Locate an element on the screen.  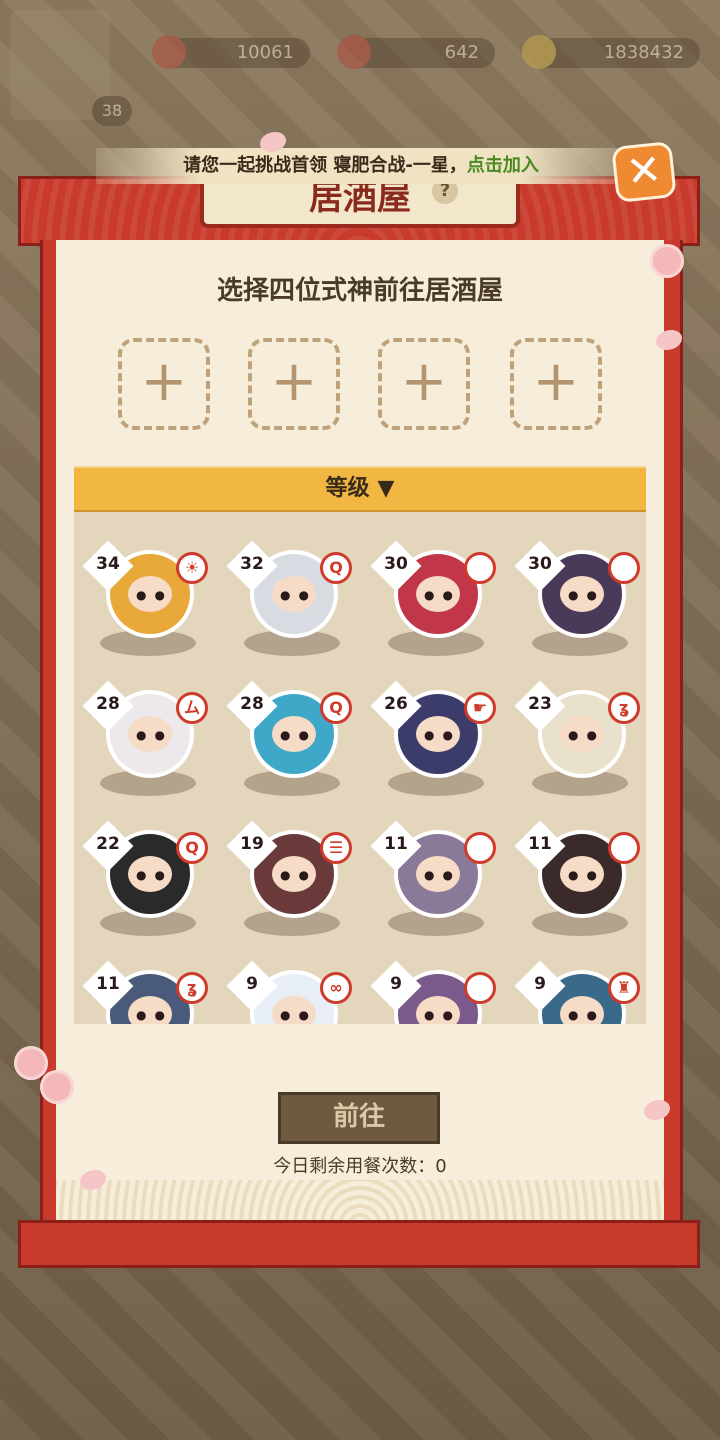
shikigami-card: ●● 23 ʓ is located at coordinates (577, 735).